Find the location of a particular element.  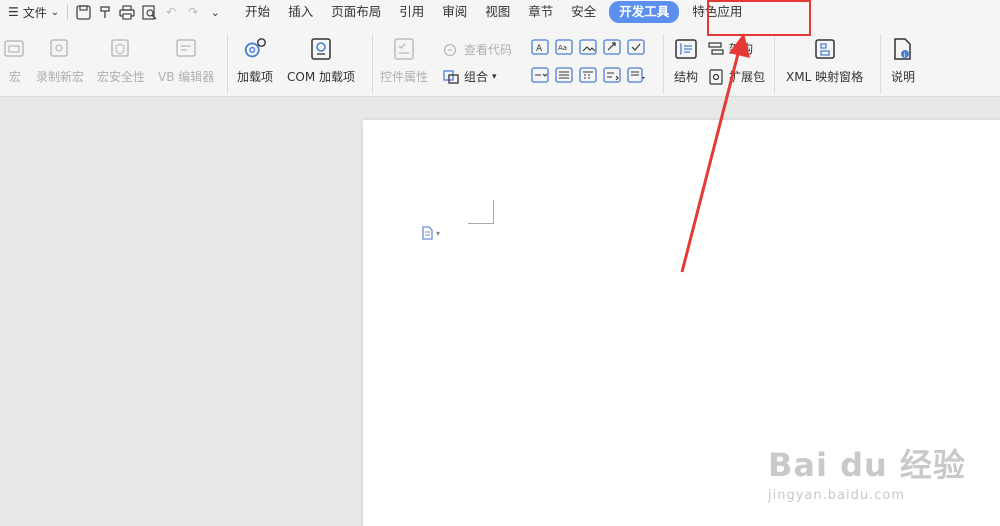

control-properties-icon is located at coordinates (404, 49).